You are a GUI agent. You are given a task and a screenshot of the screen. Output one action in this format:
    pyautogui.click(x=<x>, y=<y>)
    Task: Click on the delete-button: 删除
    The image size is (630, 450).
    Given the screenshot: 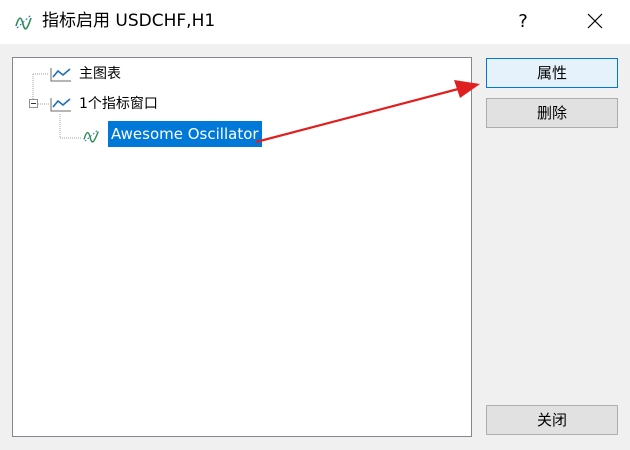 What is the action you would take?
    pyautogui.click(x=552, y=113)
    